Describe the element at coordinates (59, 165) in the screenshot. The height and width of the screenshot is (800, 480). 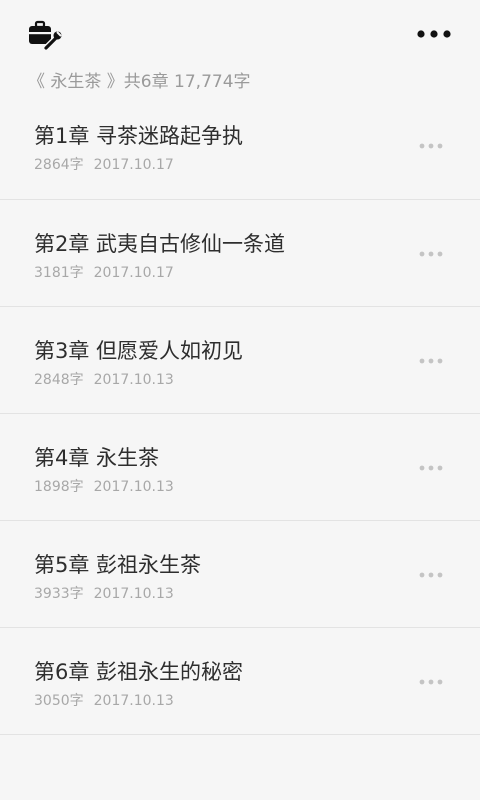
I see `chapter-word-count: 2864字` at that location.